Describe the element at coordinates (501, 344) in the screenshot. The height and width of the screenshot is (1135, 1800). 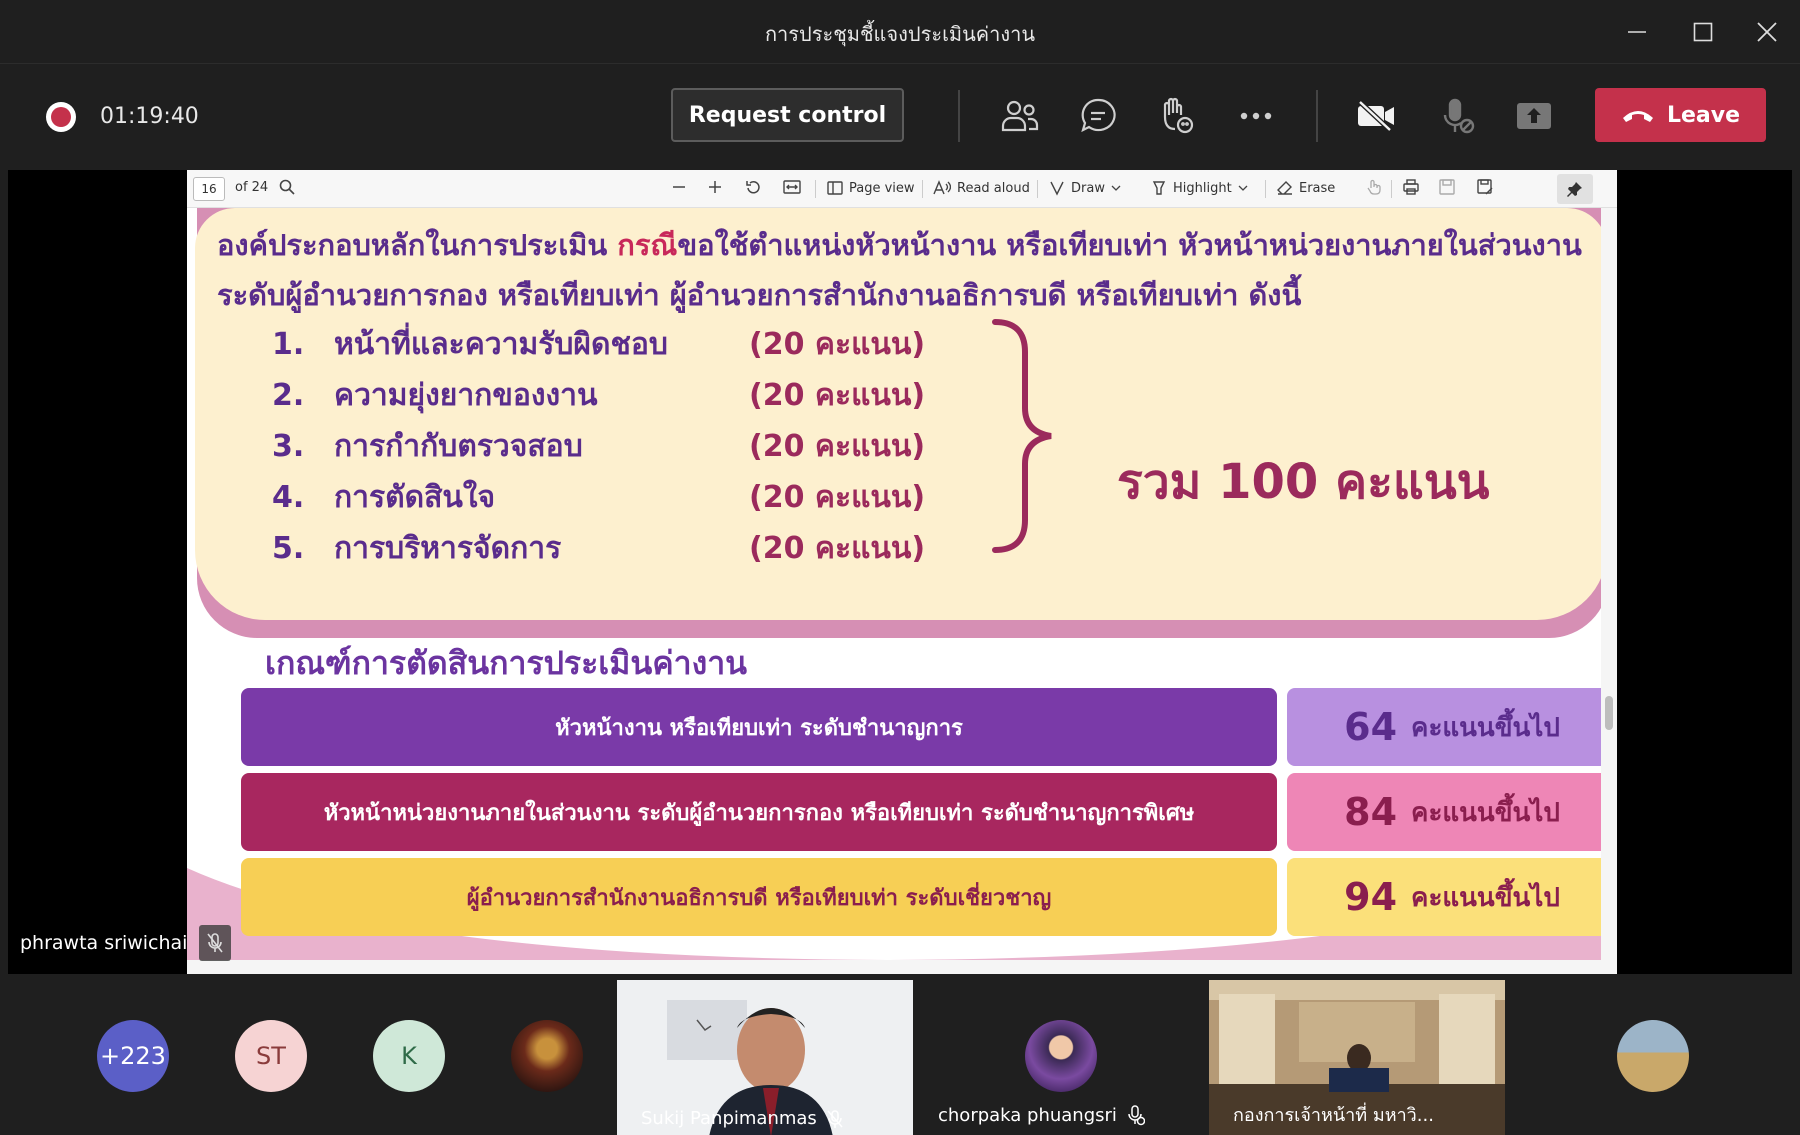
I see `criterion-label: หน้าที่และความรับผิดชอบ` at that location.